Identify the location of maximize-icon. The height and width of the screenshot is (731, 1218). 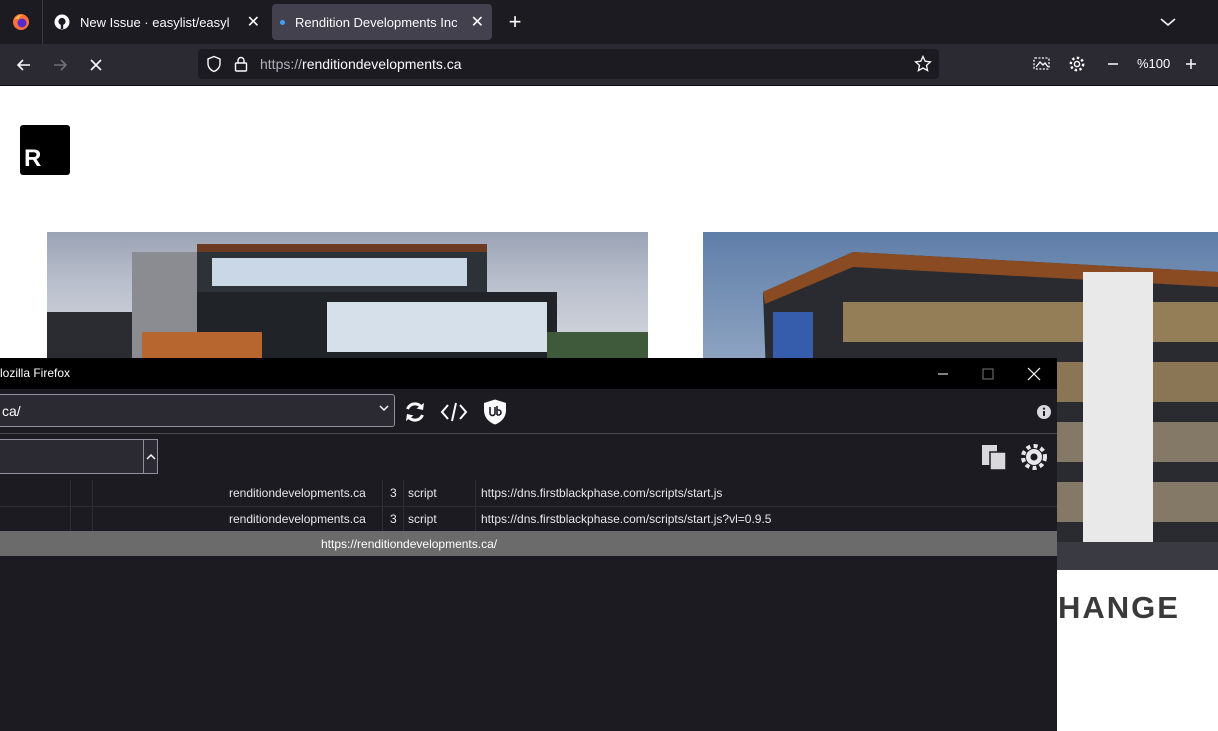
(988, 373).